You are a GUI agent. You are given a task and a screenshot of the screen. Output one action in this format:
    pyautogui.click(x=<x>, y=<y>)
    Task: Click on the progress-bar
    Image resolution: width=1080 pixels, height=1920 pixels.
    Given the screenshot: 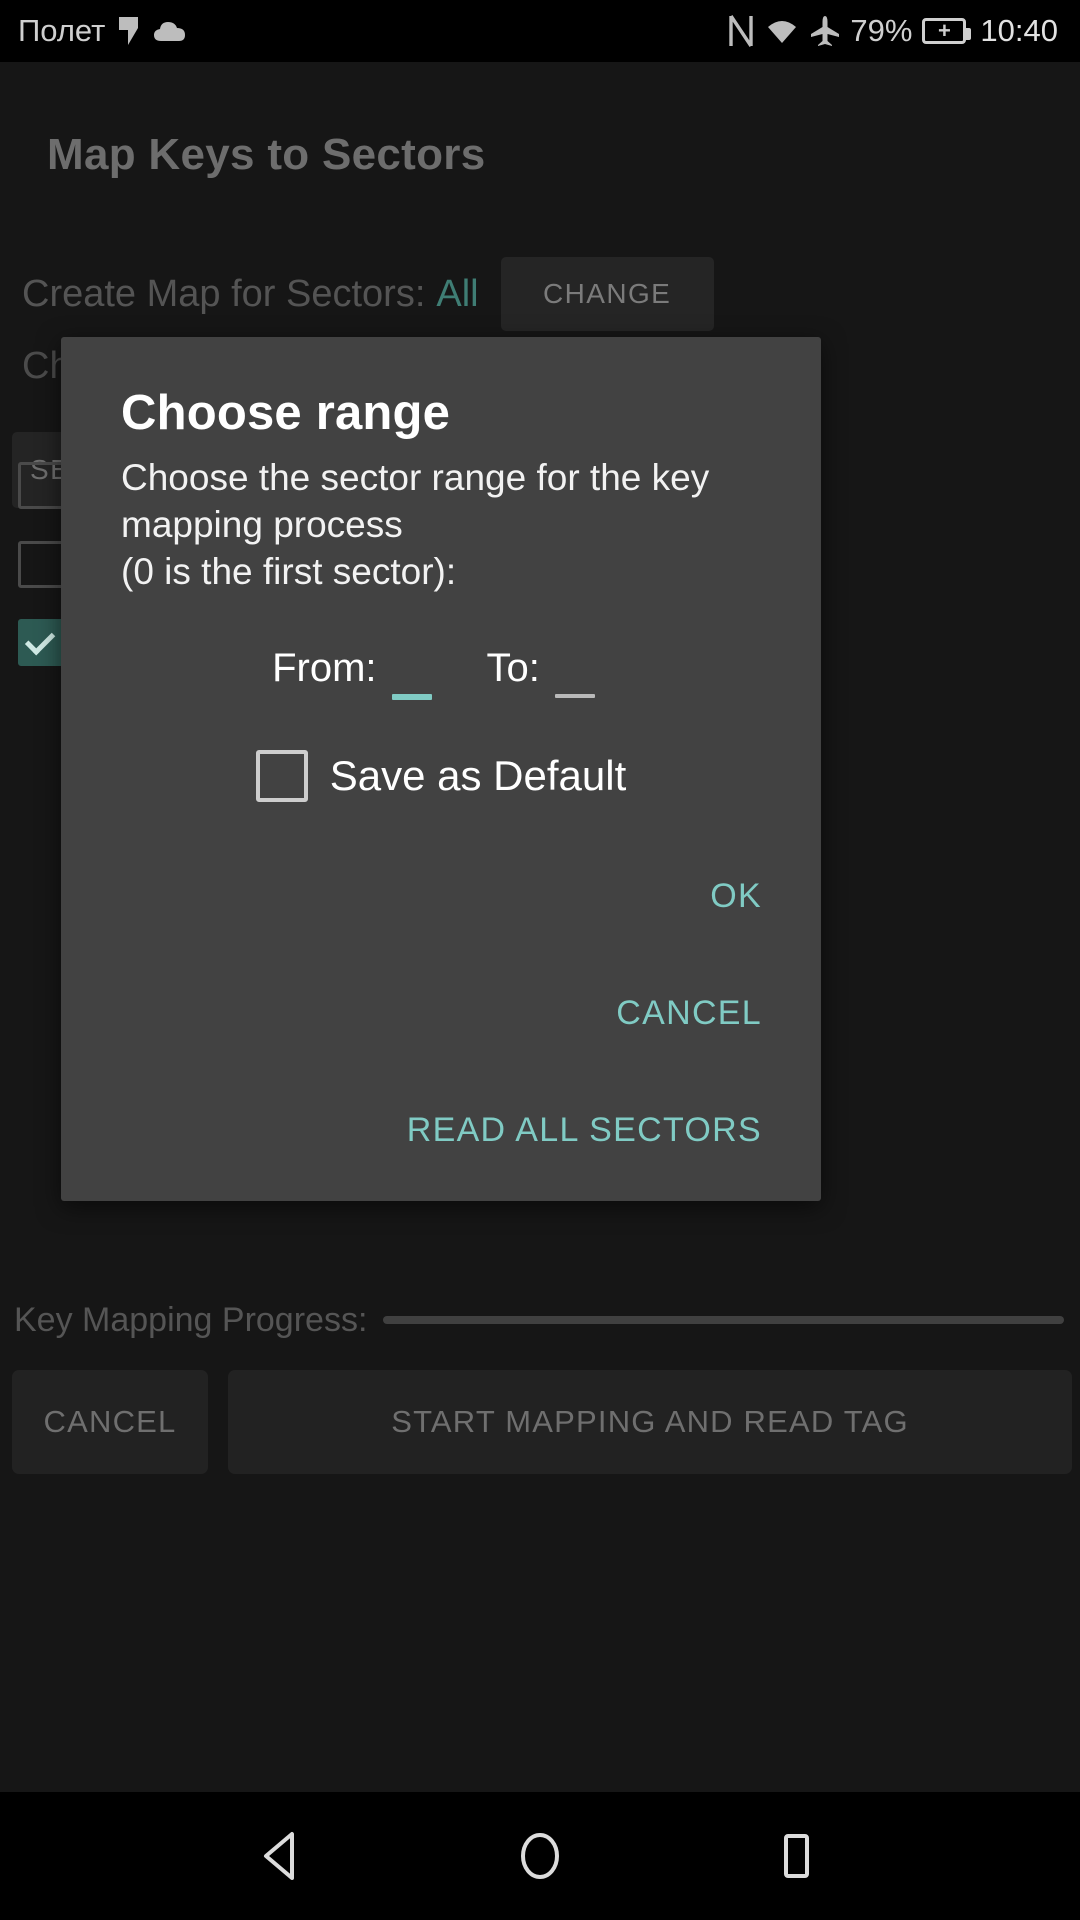 What is the action you would take?
    pyautogui.click(x=723, y=1320)
    